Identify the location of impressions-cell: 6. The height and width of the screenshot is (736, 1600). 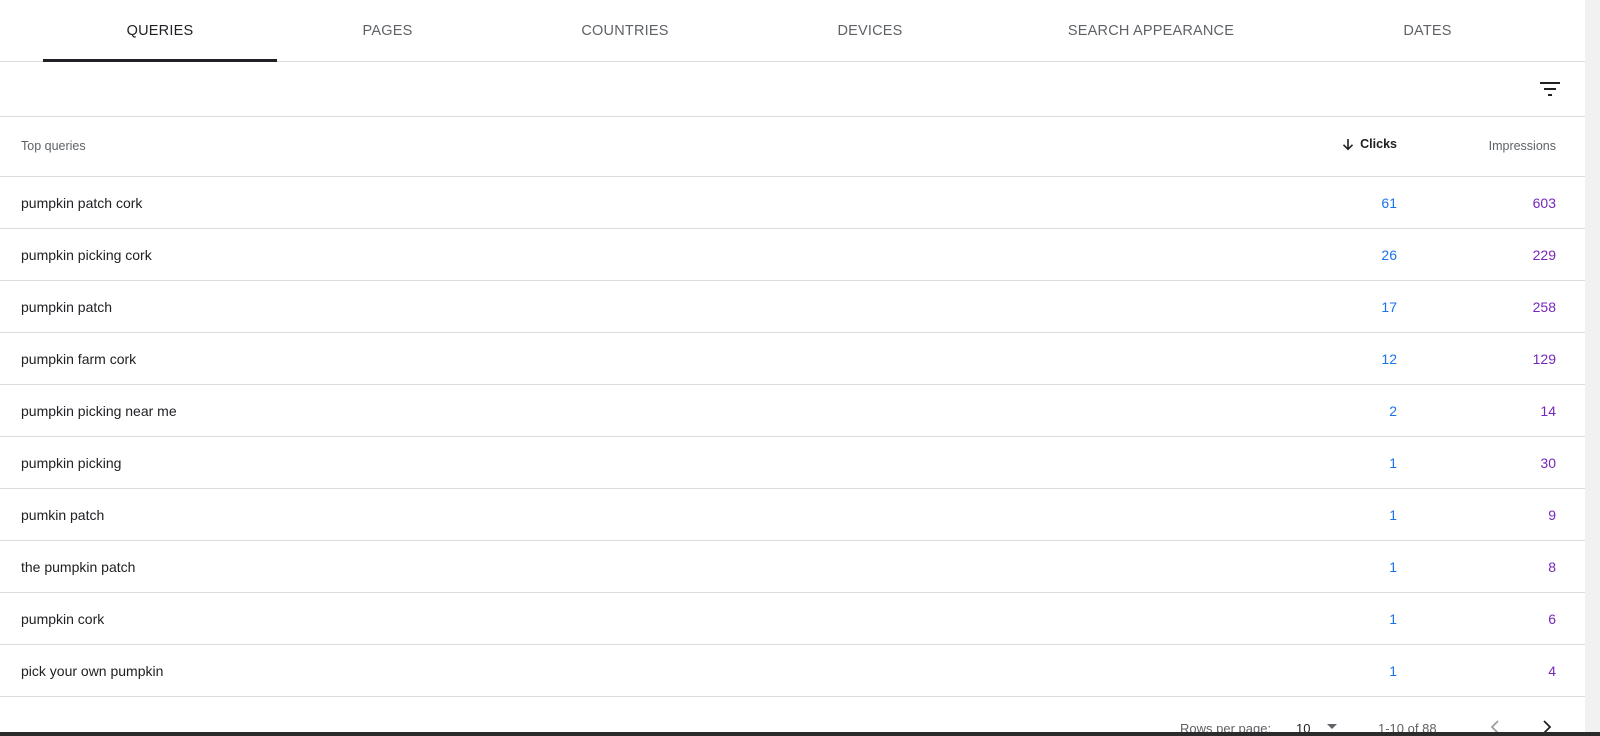
(1552, 619).